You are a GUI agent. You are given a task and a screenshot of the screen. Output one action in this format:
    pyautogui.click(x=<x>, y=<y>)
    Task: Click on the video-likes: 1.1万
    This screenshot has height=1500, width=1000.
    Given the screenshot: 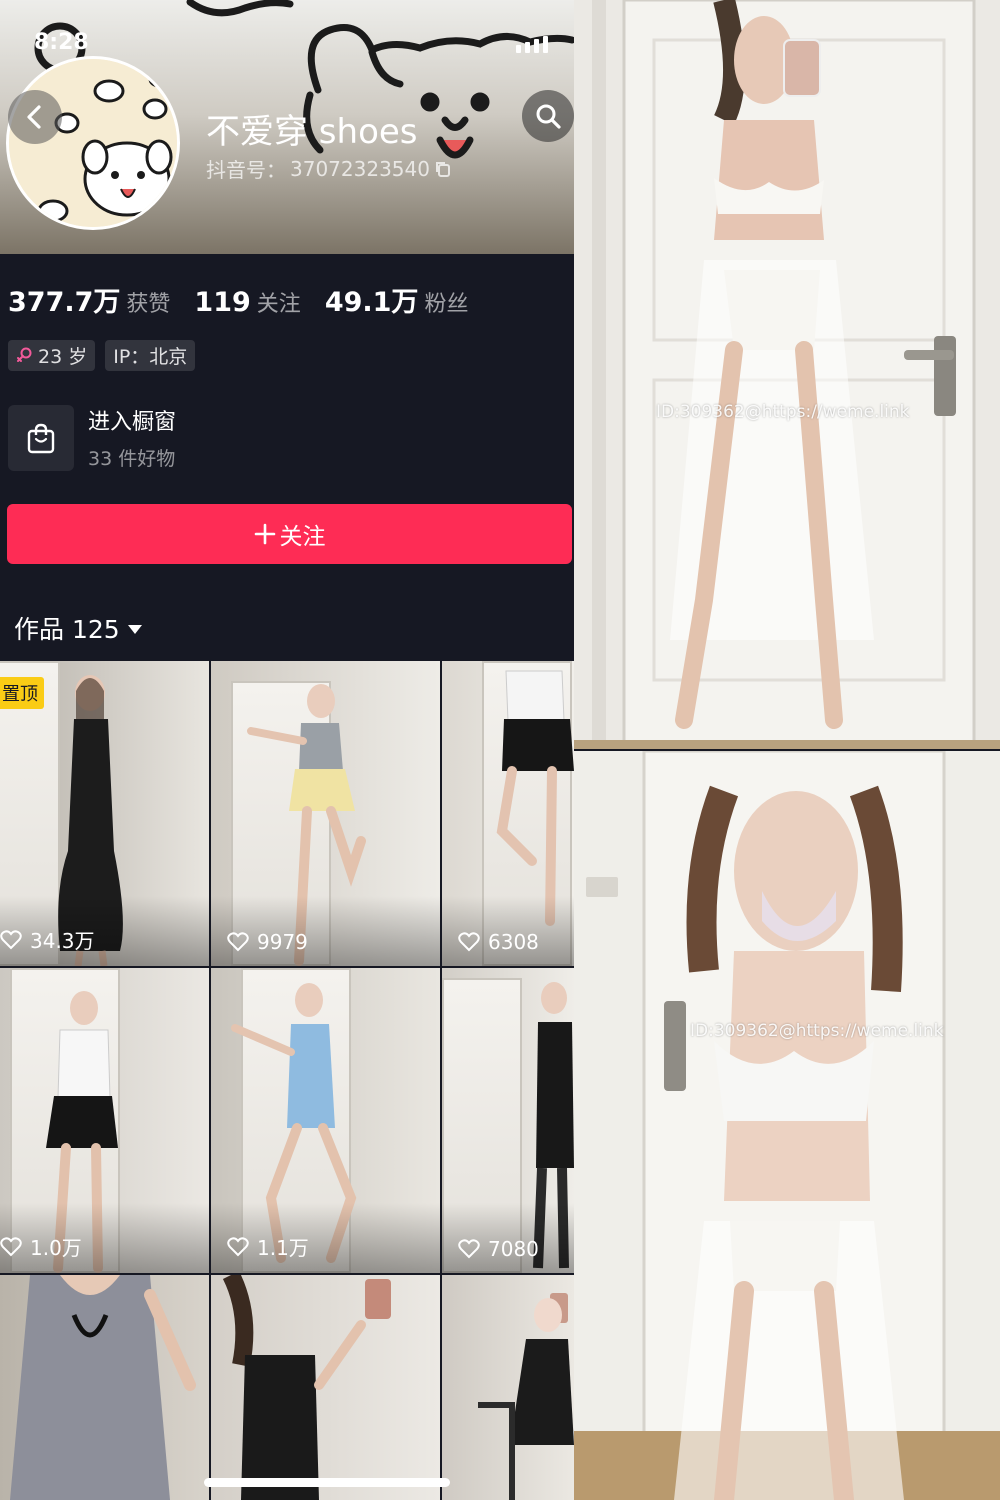 What is the action you would take?
    pyautogui.click(x=268, y=1246)
    